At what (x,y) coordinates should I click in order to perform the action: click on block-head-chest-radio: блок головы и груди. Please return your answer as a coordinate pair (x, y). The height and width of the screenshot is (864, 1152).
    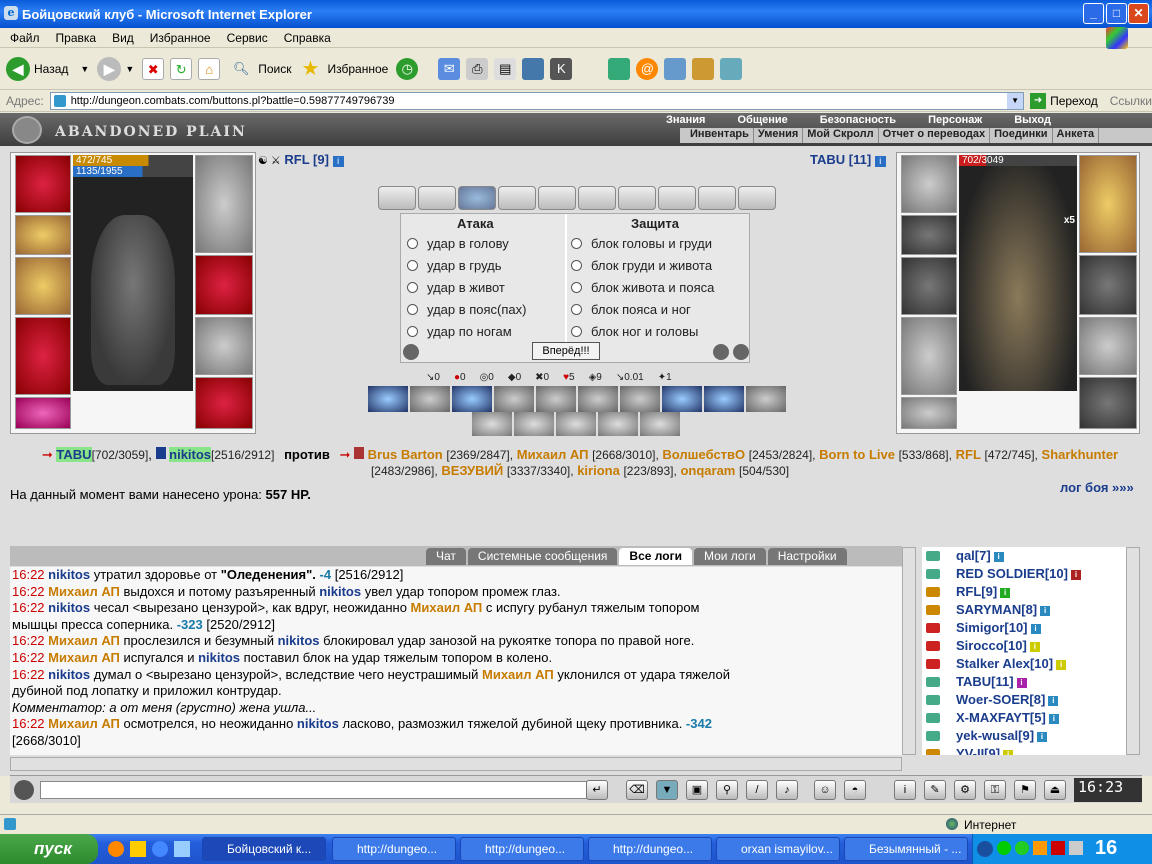
    Looking at the image, I should click on (641, 243).